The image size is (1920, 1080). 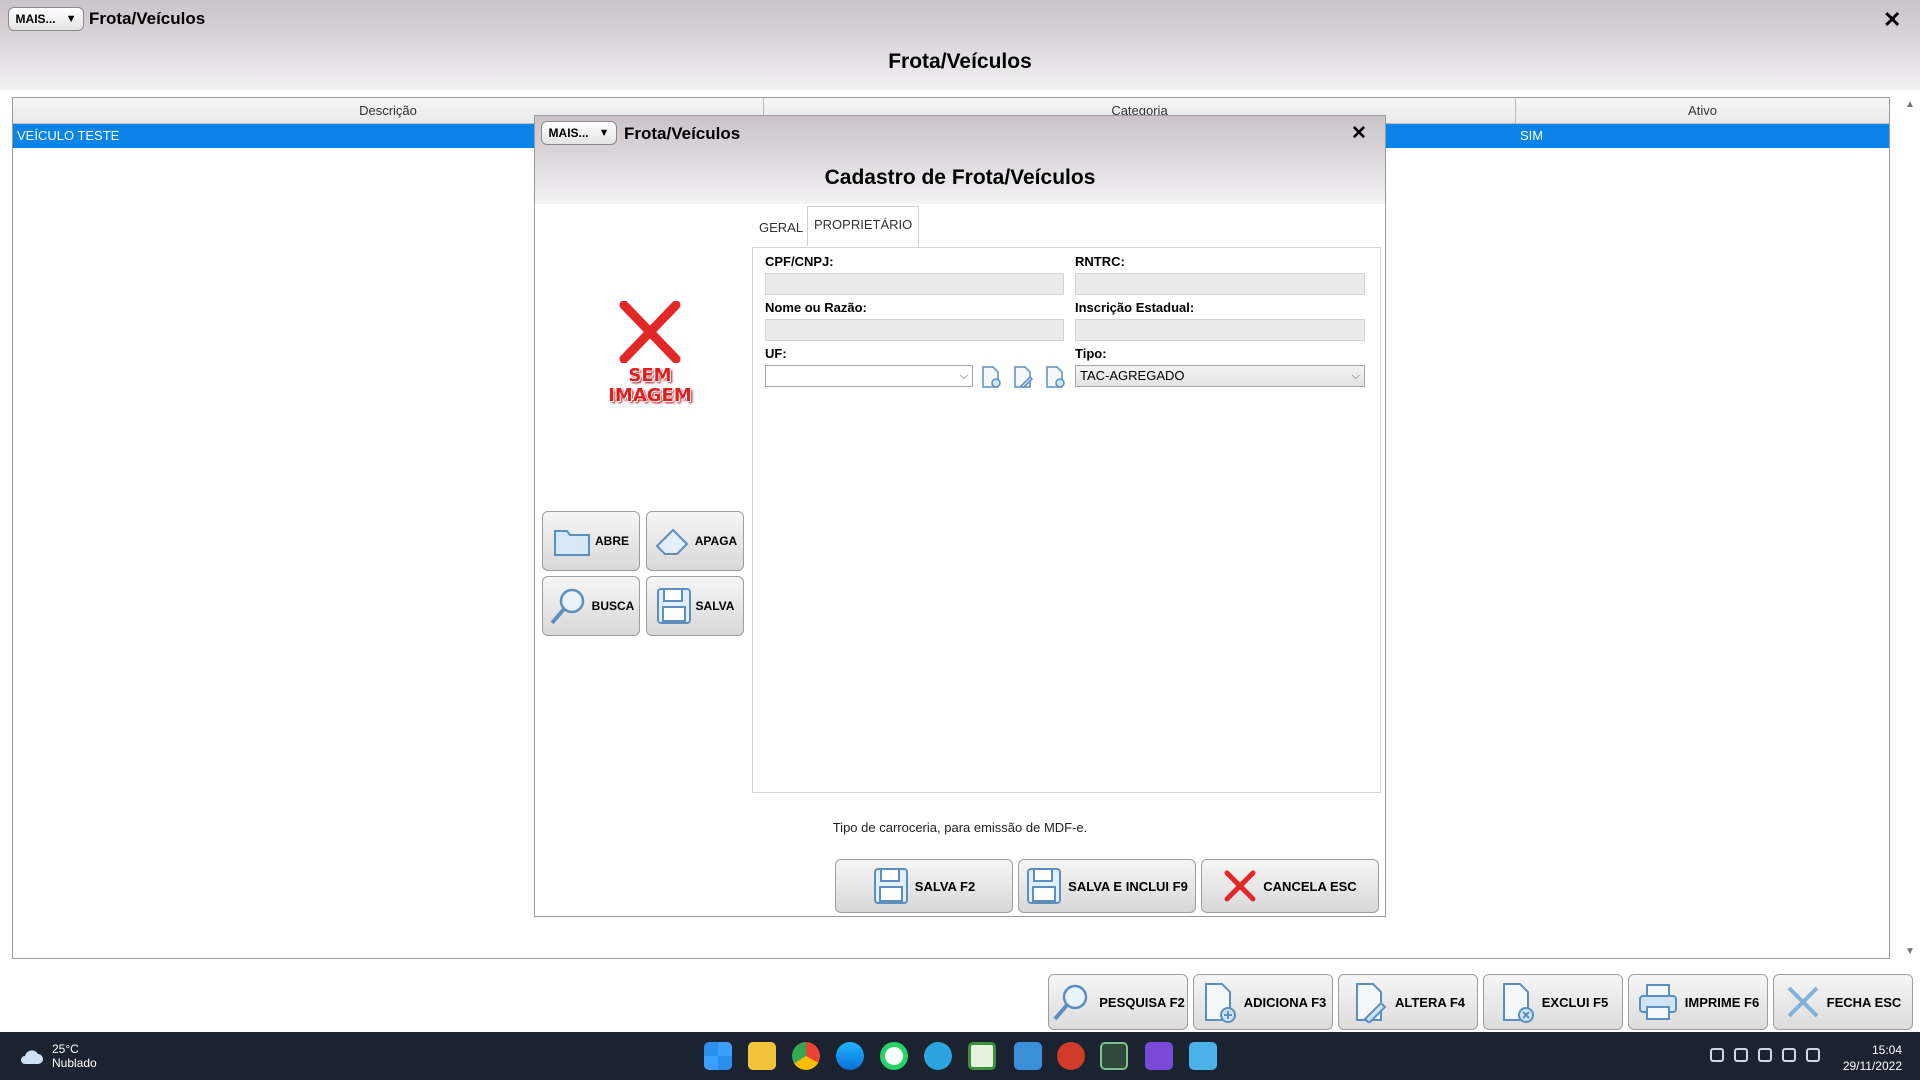 I want to click on tab-proprietario: PROPRIETÁRIO, so click(x=863, y=226).